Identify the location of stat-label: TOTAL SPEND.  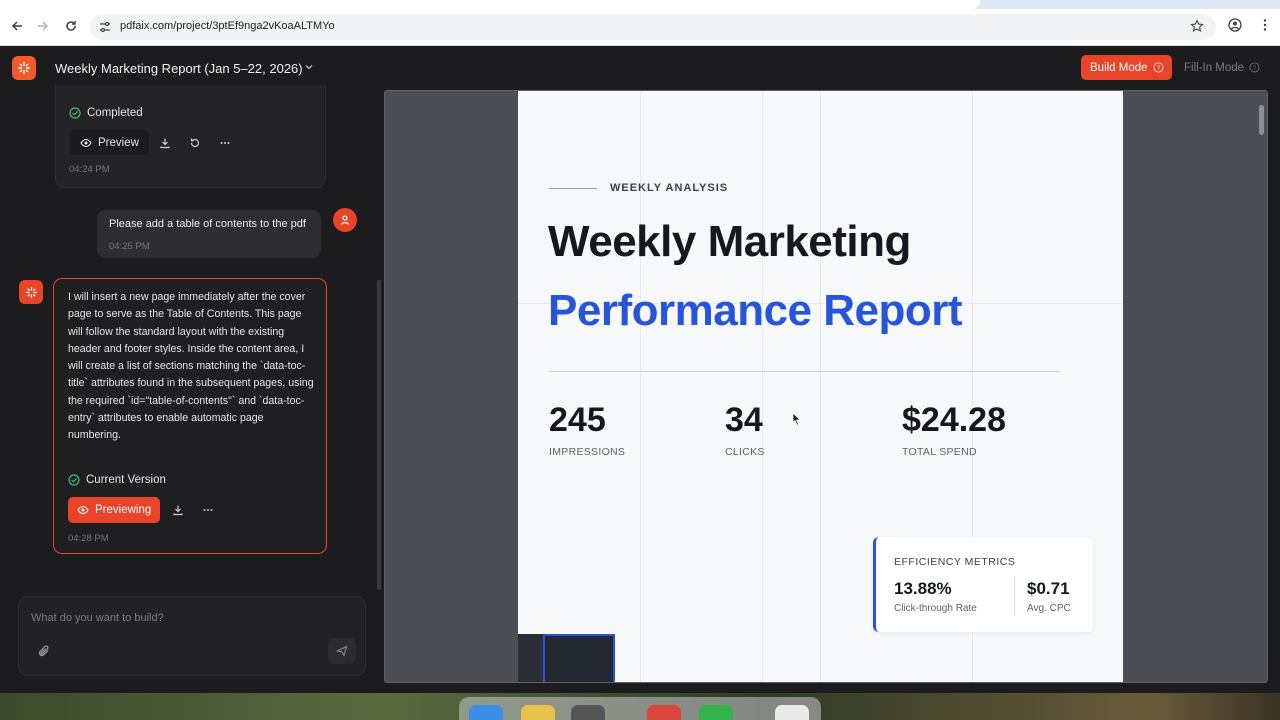
(939, 452).